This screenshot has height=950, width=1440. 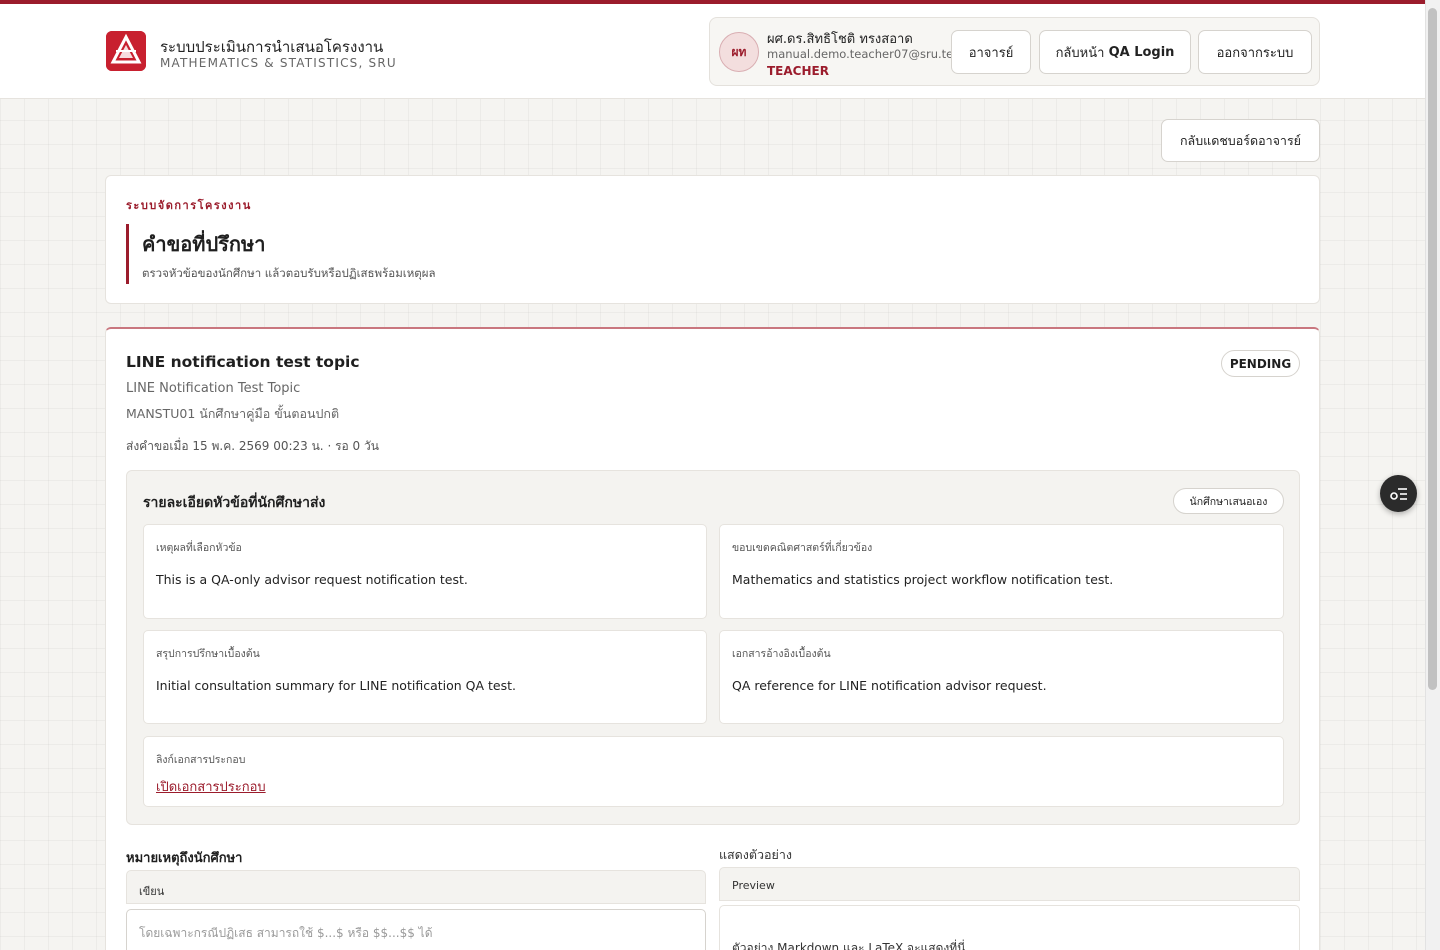 What do you see at coordinates (416, 887) in the screenshot?
I see `write-tab: เขียน` at bounding box center [416, 887].